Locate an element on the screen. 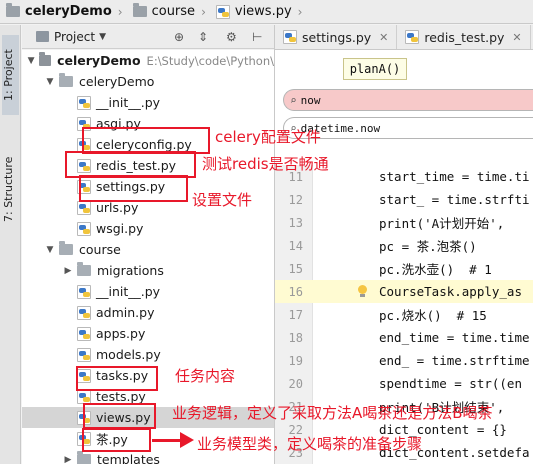  breadcrumb-item-project: celeryDemo › is located at coordinates (63, 11).